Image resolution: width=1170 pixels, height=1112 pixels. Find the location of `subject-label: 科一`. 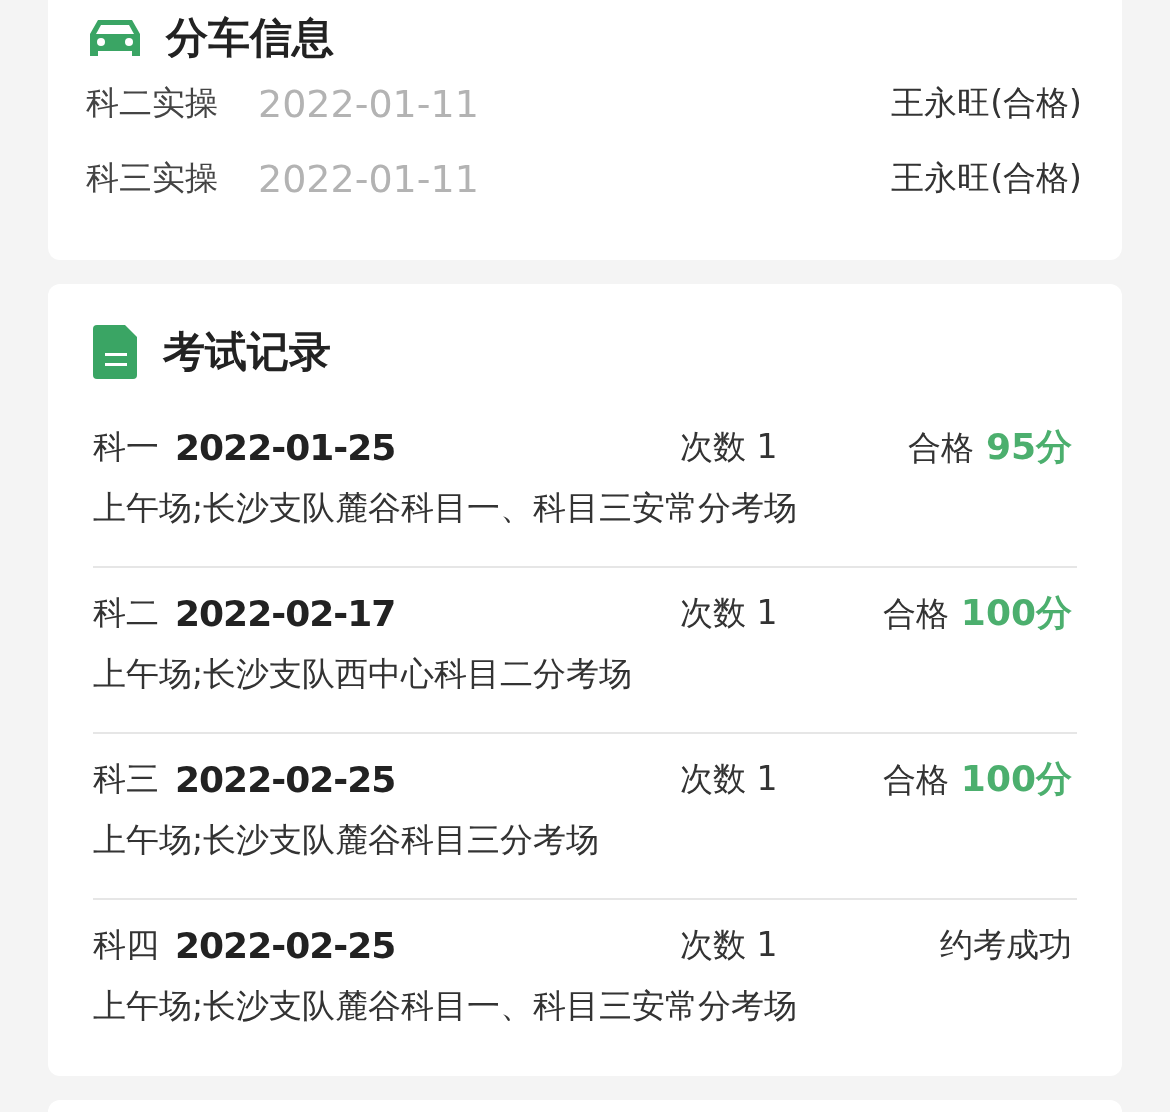

subject-label: 科一 is located at coordinates (126, 446).